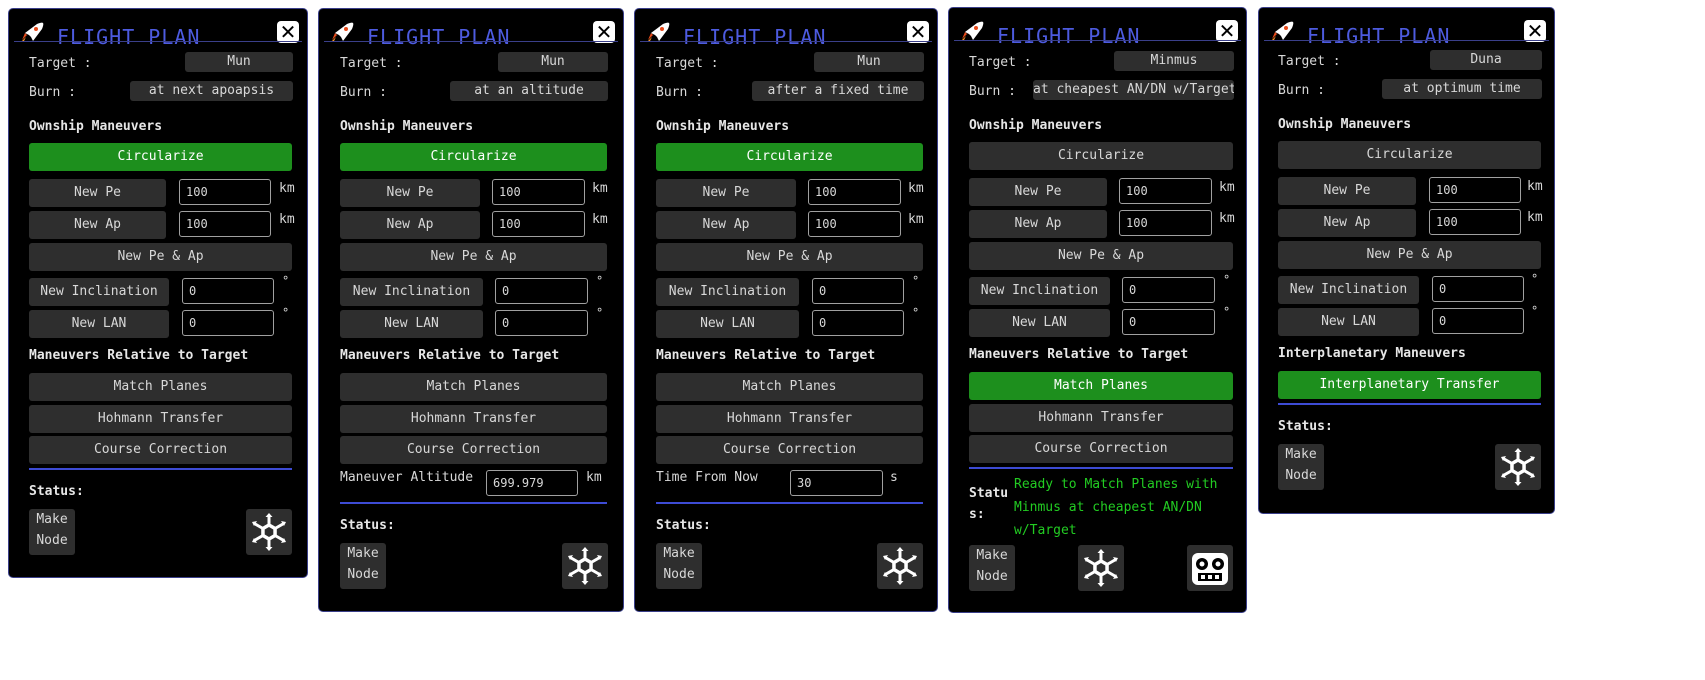 The height and width of the screenshot is (680, 1705). What do you see at coordinates (1409, 385) in the screenshot?
I see `interplanetary-transfer-button: Interplanetary Transfer` at bounding box center [1409, 385].